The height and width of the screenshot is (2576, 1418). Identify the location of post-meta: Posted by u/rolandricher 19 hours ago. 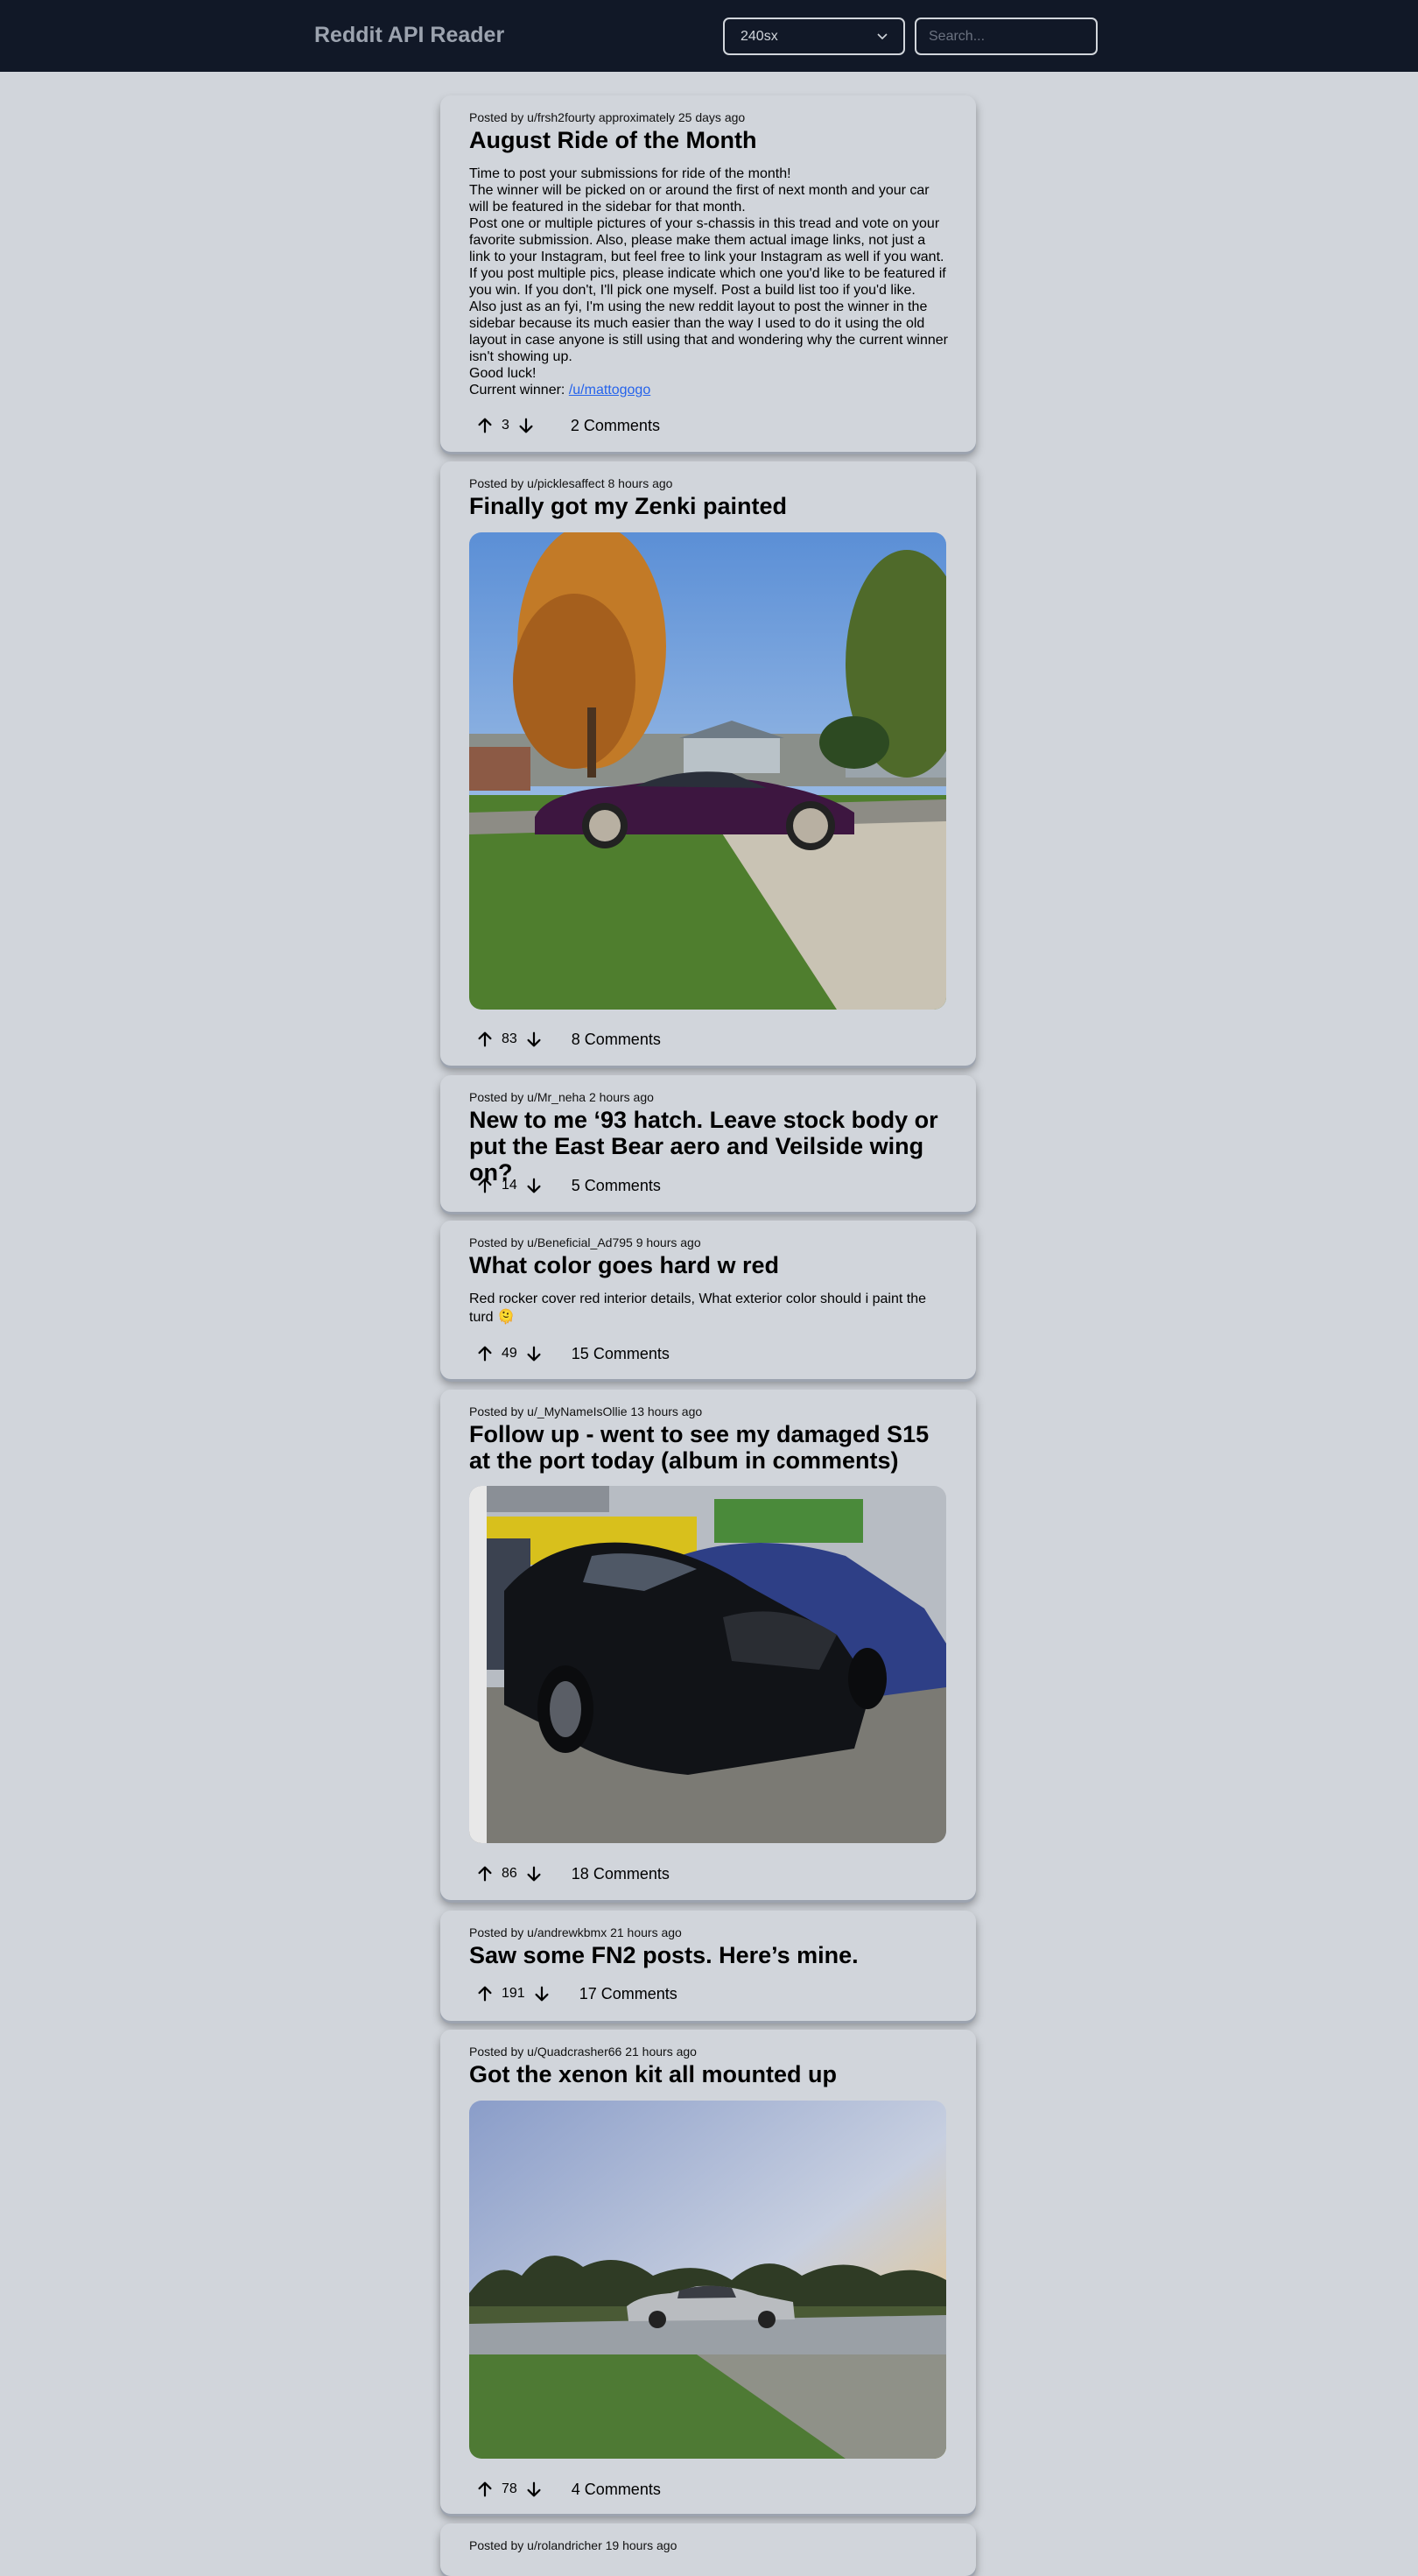
(573, 2545).